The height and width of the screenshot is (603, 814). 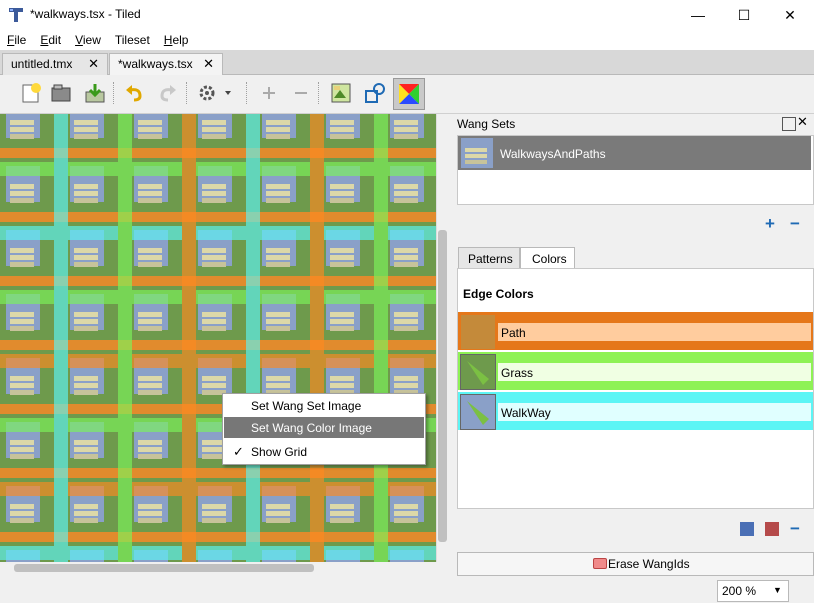 I want to click on maximize-button: ☐, so click(x=744, y=15).